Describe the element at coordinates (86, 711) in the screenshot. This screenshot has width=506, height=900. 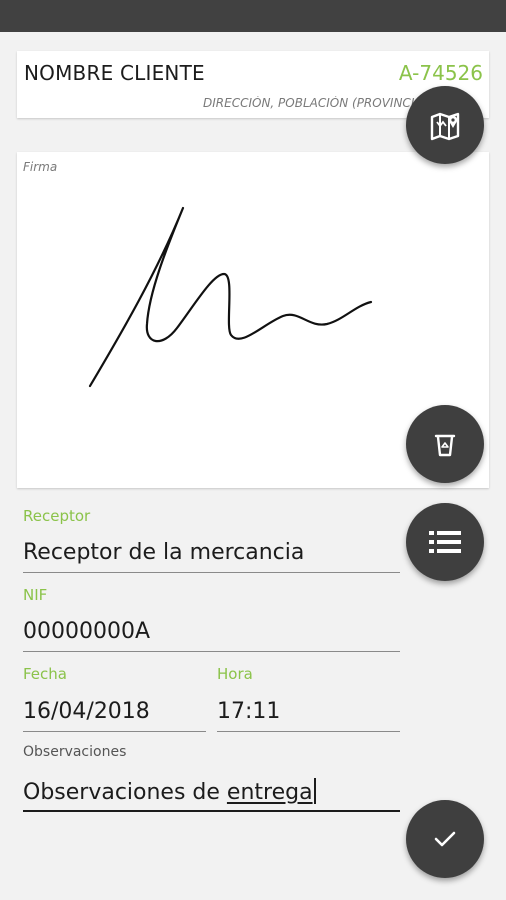
I see `fecha-input: 16/04/2018` at that location.